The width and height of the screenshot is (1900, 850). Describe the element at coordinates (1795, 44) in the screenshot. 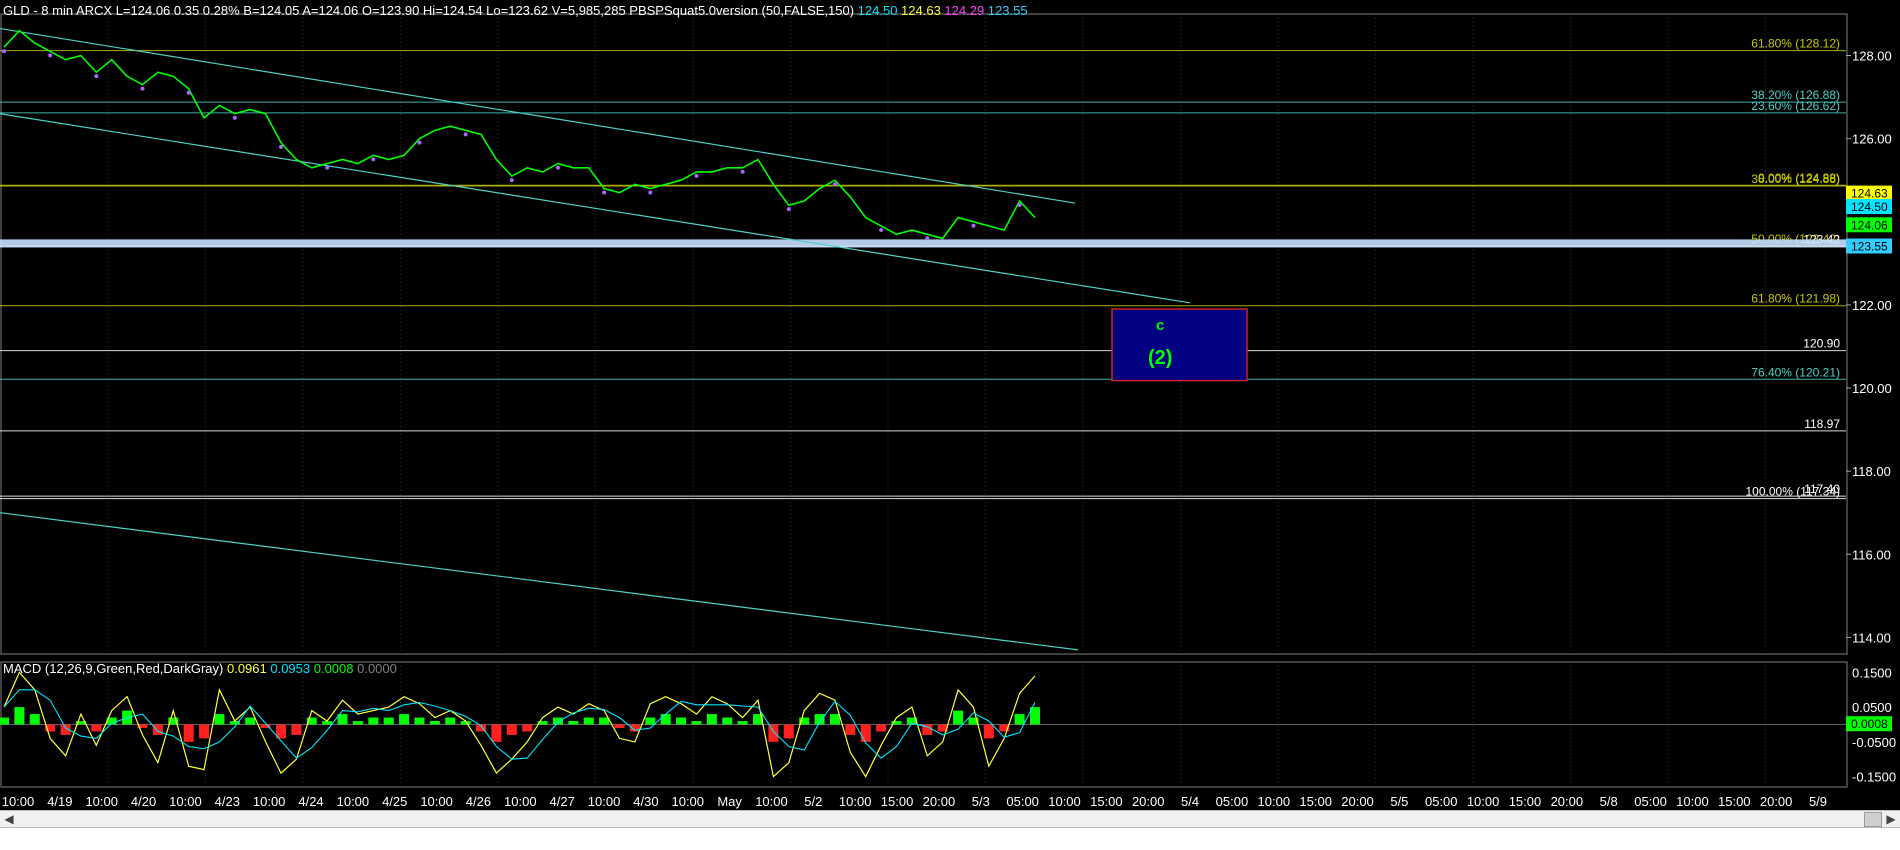

I see `fib-level-label: 61.80% (128.12)` at that location.